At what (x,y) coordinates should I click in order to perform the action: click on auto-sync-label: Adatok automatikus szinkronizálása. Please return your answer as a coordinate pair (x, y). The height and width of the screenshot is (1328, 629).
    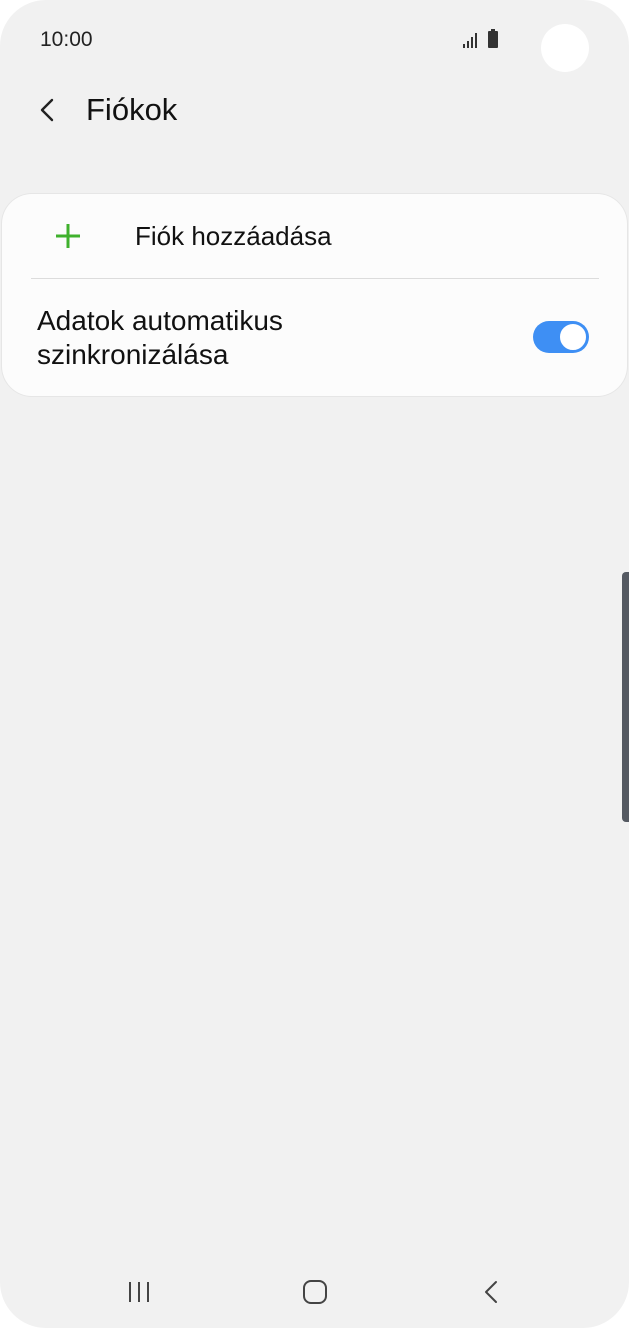
    Looking at the image, I should click on (160, 337).